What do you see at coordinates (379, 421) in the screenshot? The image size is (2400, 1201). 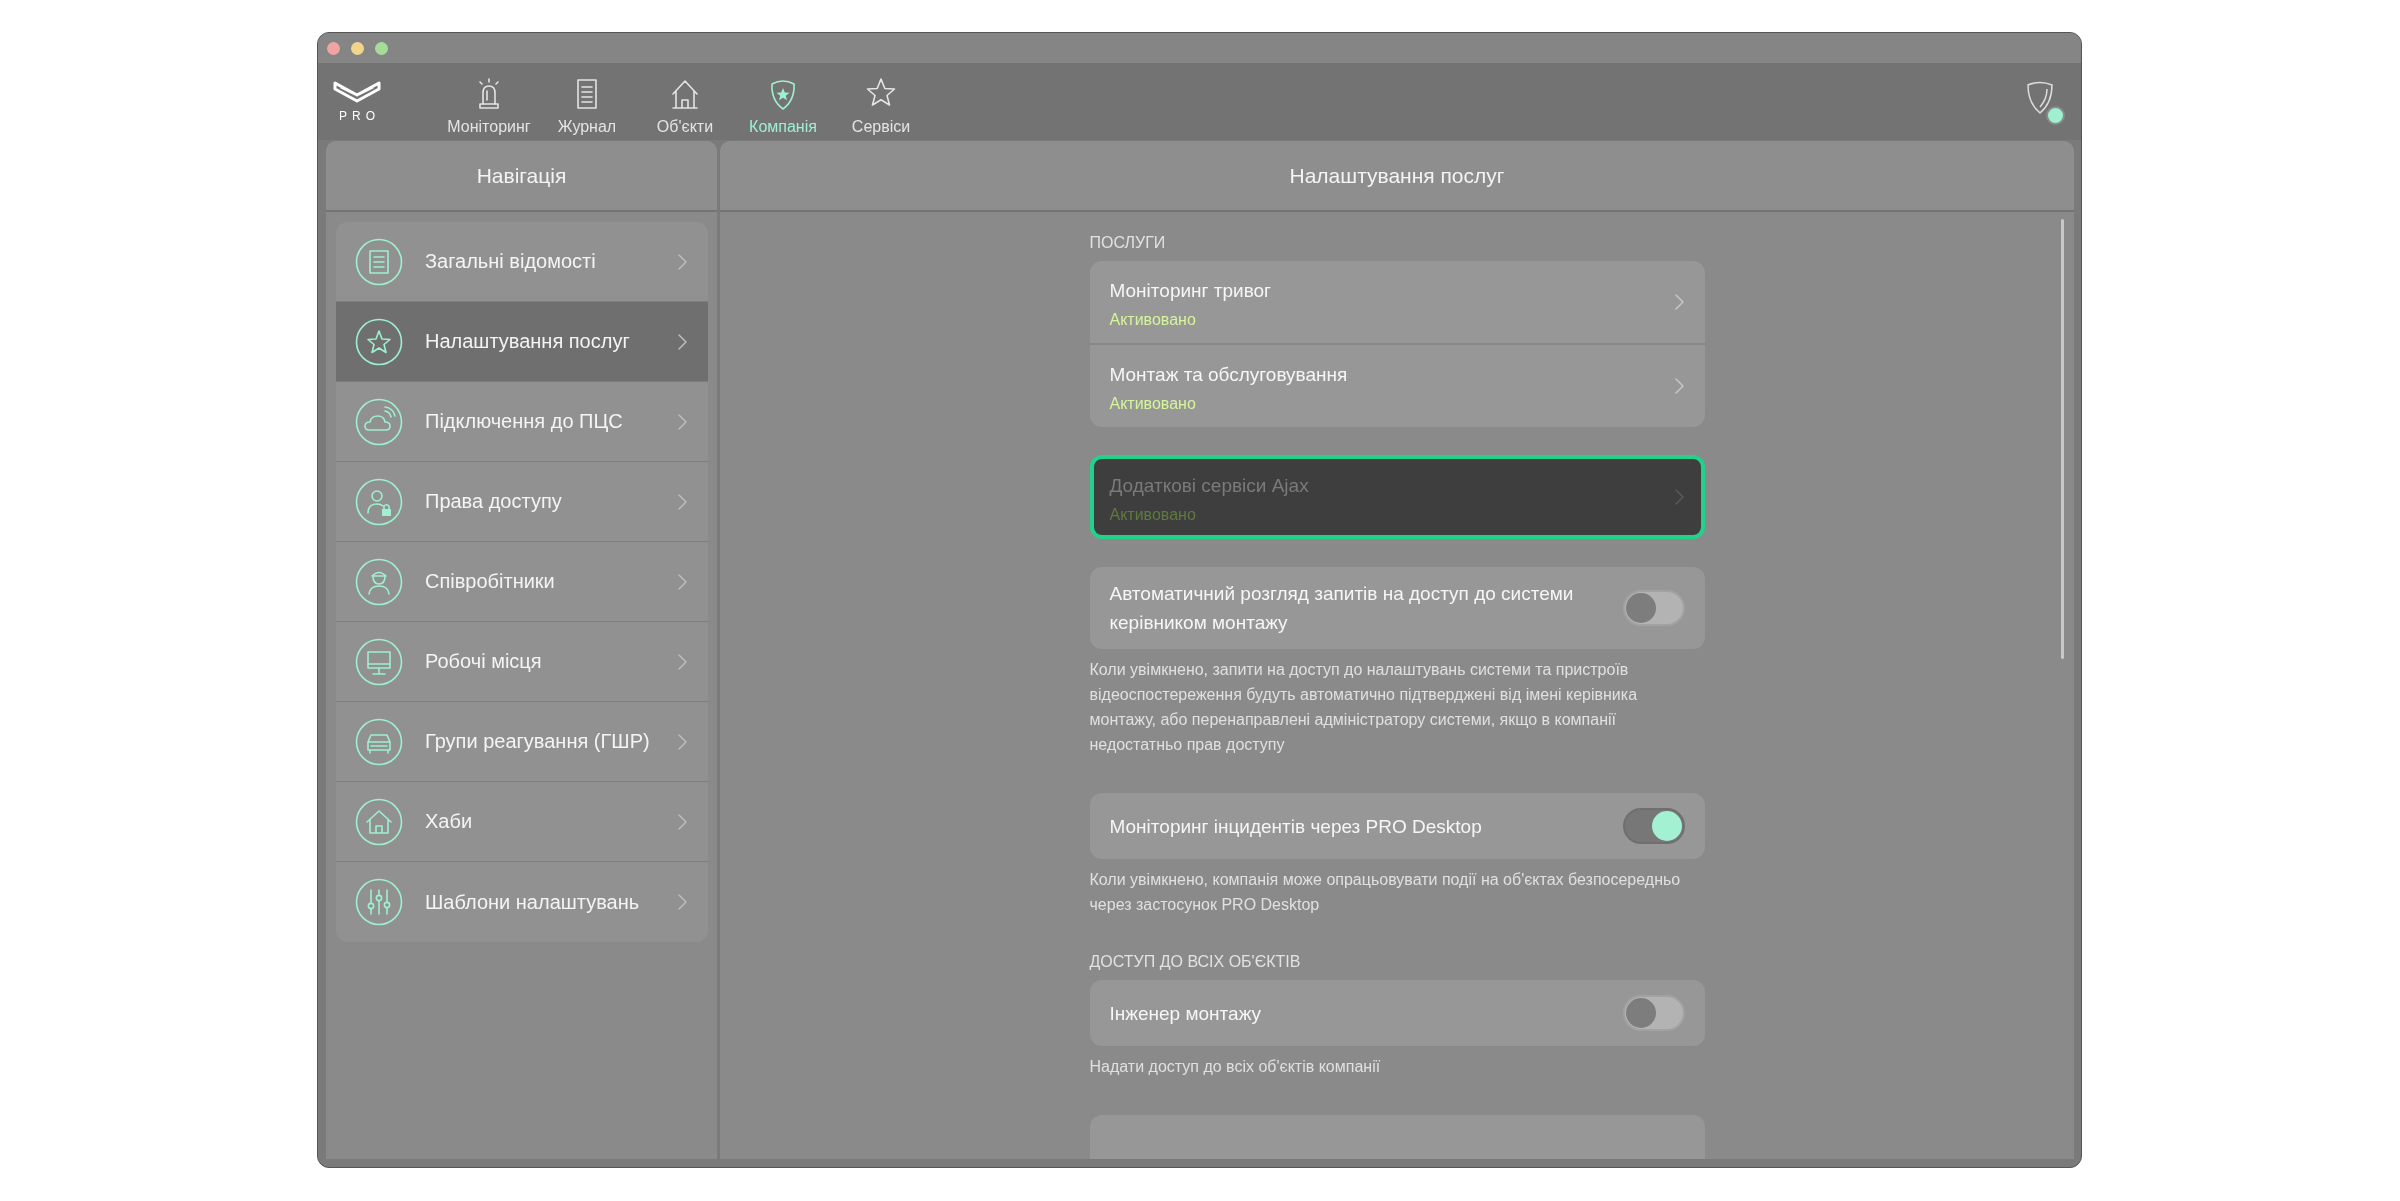 I see `cloud-icon` at bounding box center [379, 421].